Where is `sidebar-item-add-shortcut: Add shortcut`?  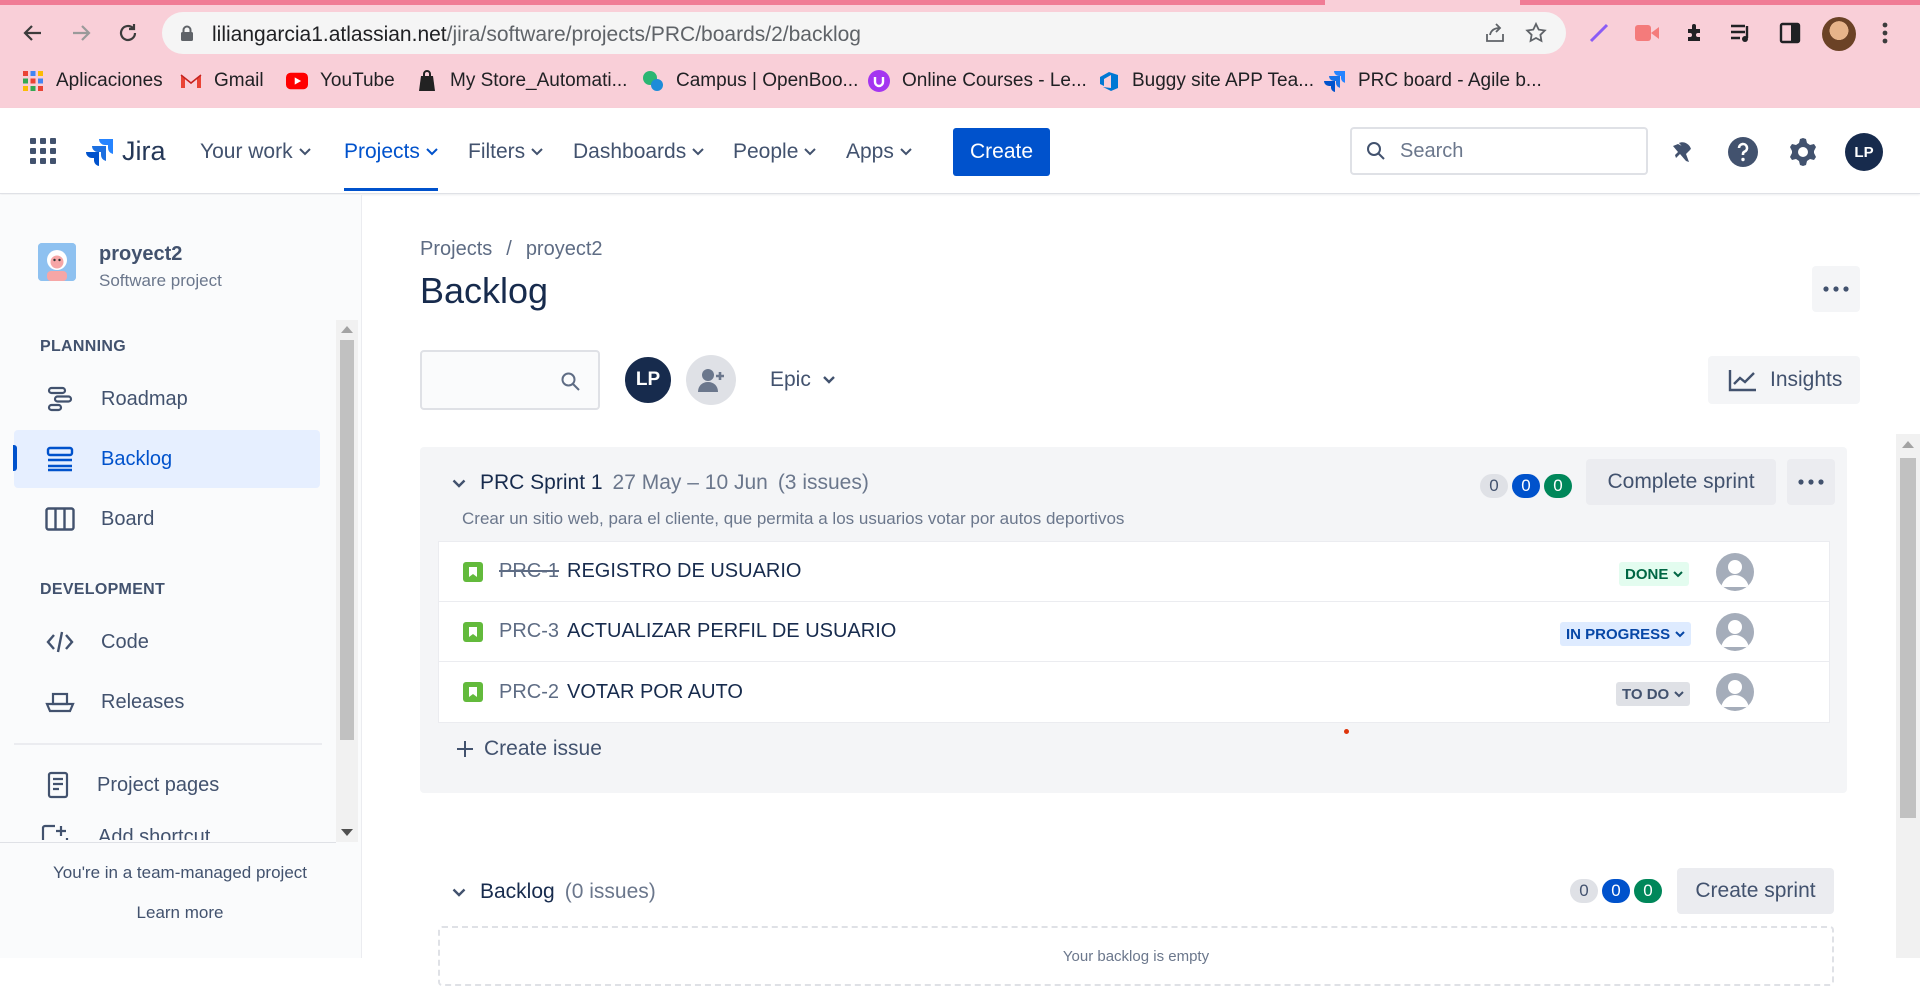 sidebar-item-add-shortcut: Add shortcut is located at coordinates (174, 828).